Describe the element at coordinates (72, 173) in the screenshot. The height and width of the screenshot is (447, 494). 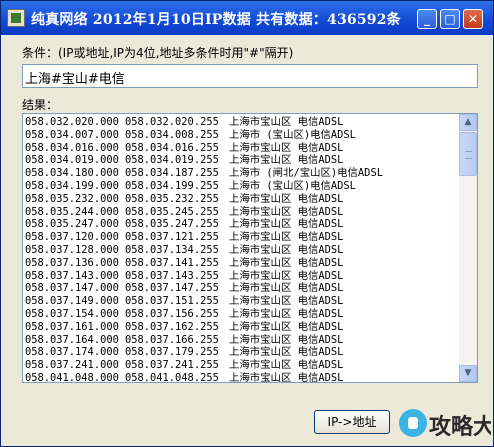
I see `start-ip: 058.034.180.000` at that location.